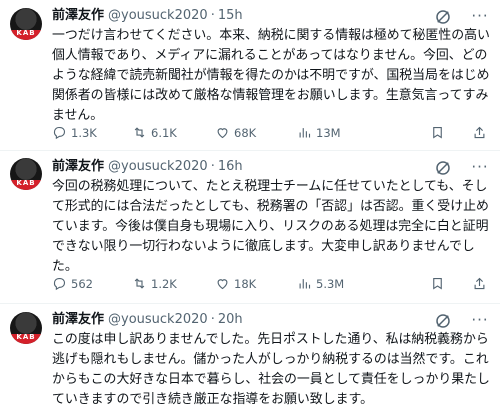 The image size is (500, 412). I want to click on reply-button: 562, so click(72, 284).